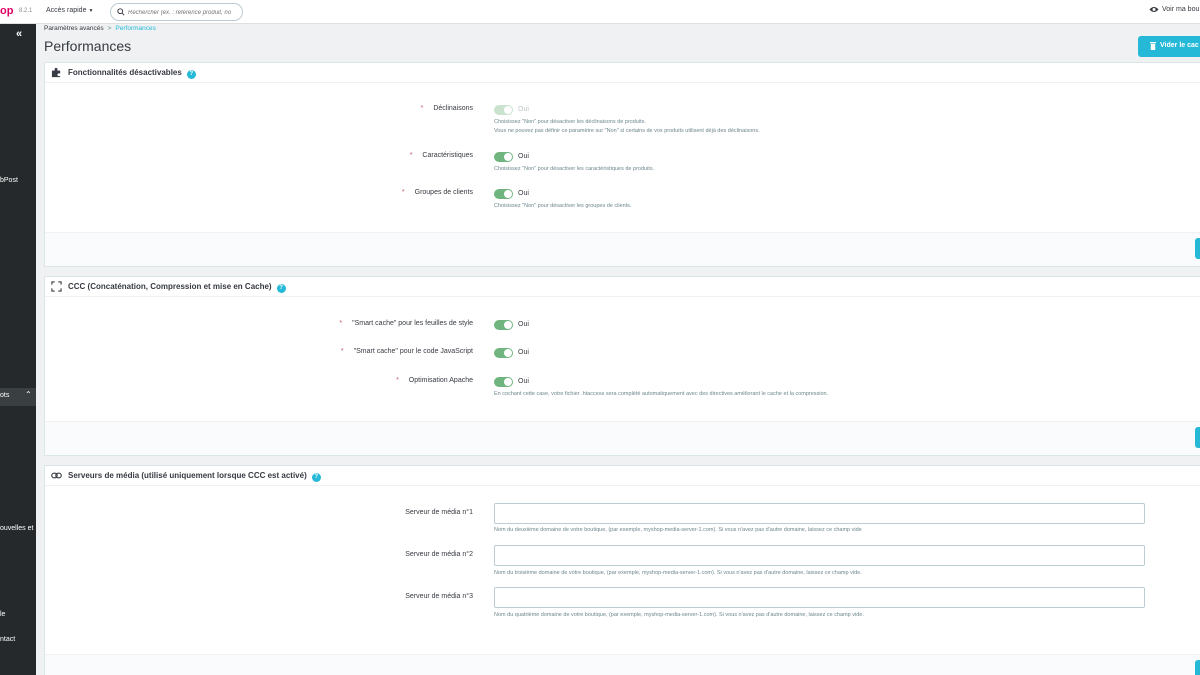 This screenshot has height=675, width=1200. Describe the element at coordinates (121, 12) in the screenshot. I see `search-icon` at that location.